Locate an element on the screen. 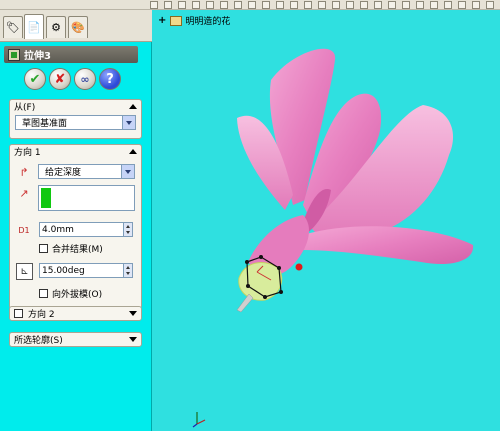 The image size is (500, 431). end-condition-select: 给定深度 is located at coordinates (86, 171).